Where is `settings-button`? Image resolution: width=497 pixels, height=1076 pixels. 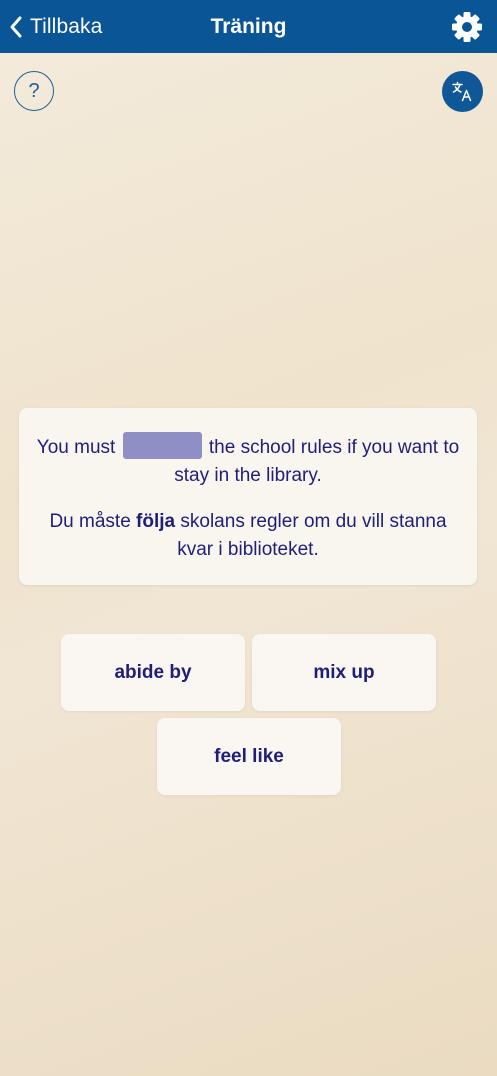
settings-button is located at coordinates (467, 27).